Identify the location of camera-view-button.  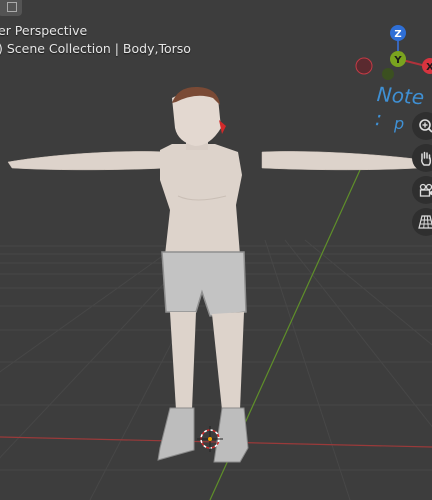
(422, 190).